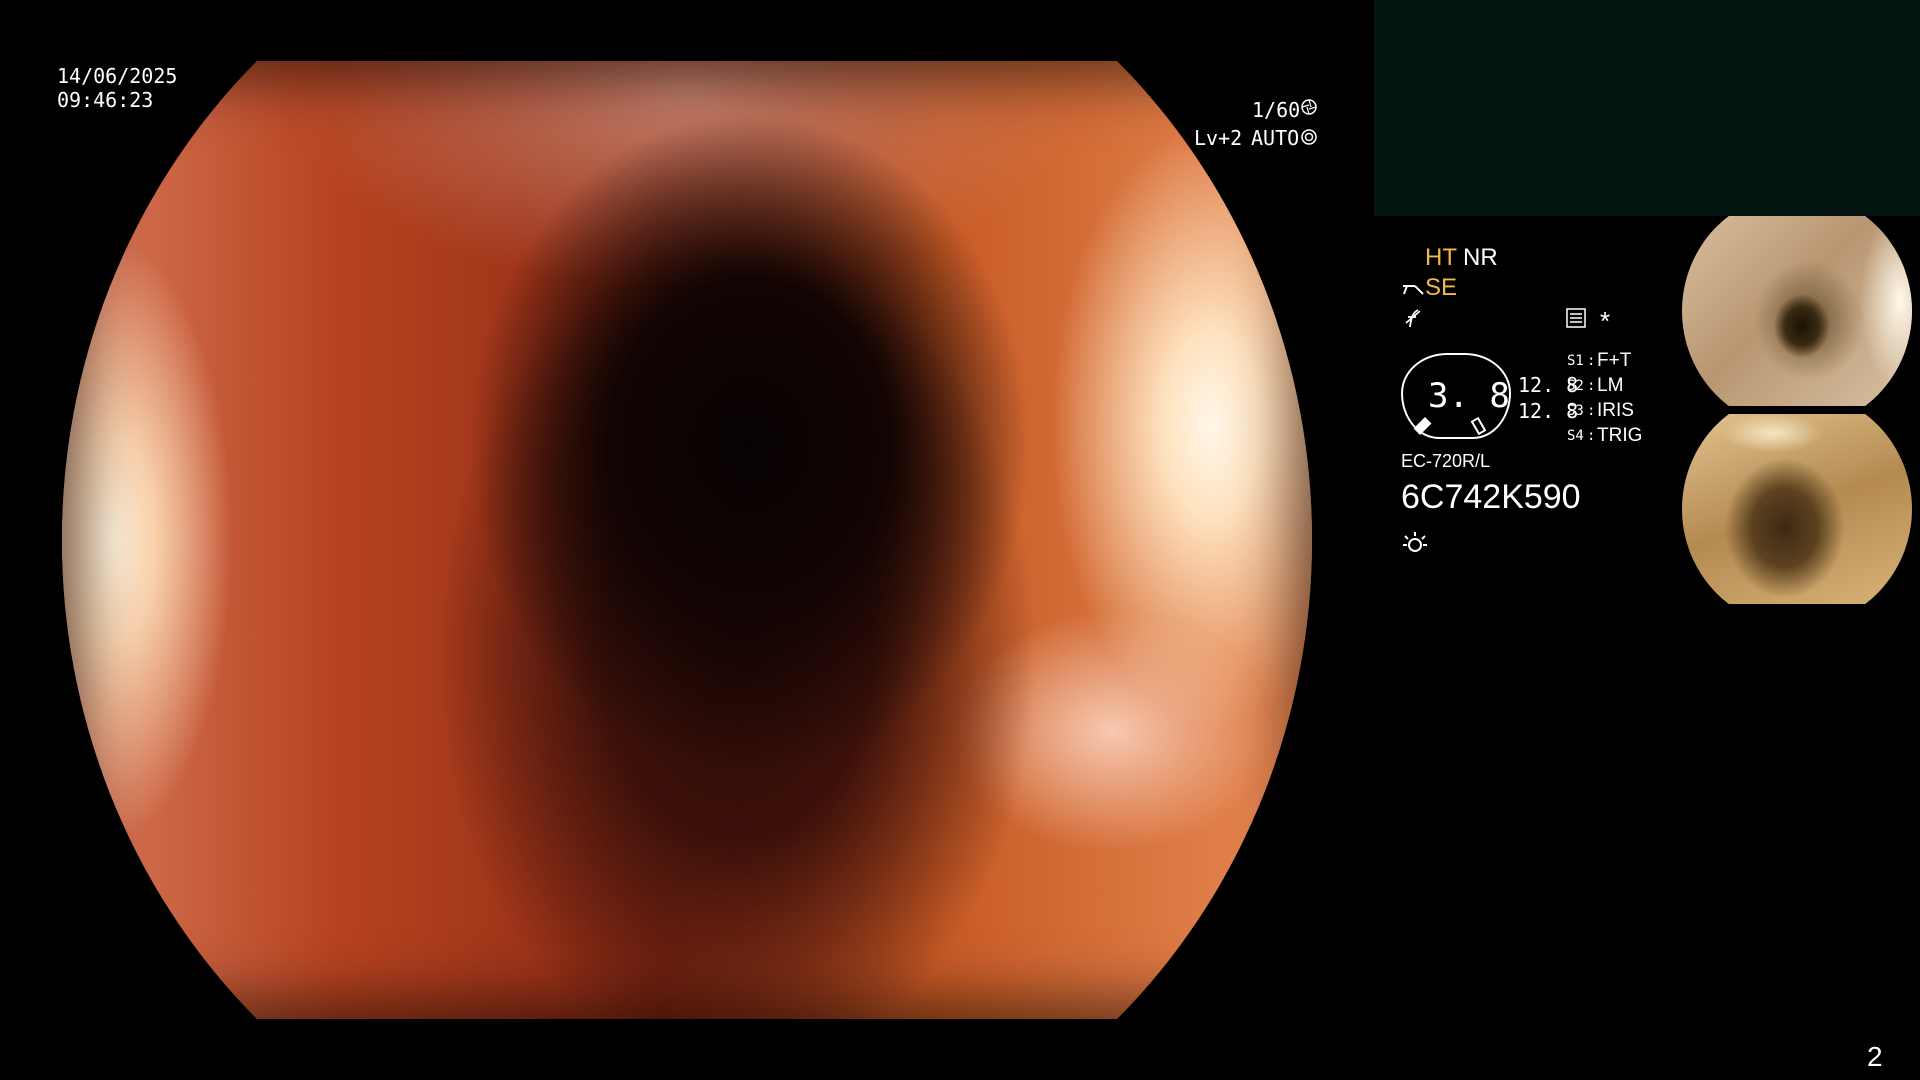 The height and width of the screenshot is (1080, 1920). I want to click on date-label: 14/06/2025, so click(117, 76).